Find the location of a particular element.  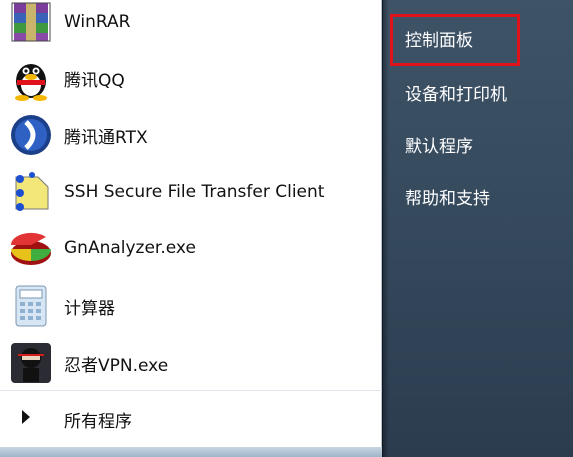

program-item-ssh: SSH Secure File Transfer Client is located at coordinates (191, 192).